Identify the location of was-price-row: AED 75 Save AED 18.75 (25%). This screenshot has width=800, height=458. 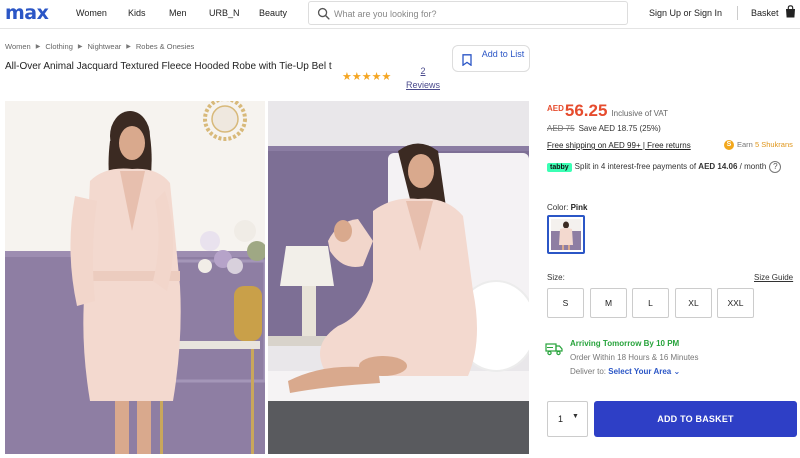
(604, 128).